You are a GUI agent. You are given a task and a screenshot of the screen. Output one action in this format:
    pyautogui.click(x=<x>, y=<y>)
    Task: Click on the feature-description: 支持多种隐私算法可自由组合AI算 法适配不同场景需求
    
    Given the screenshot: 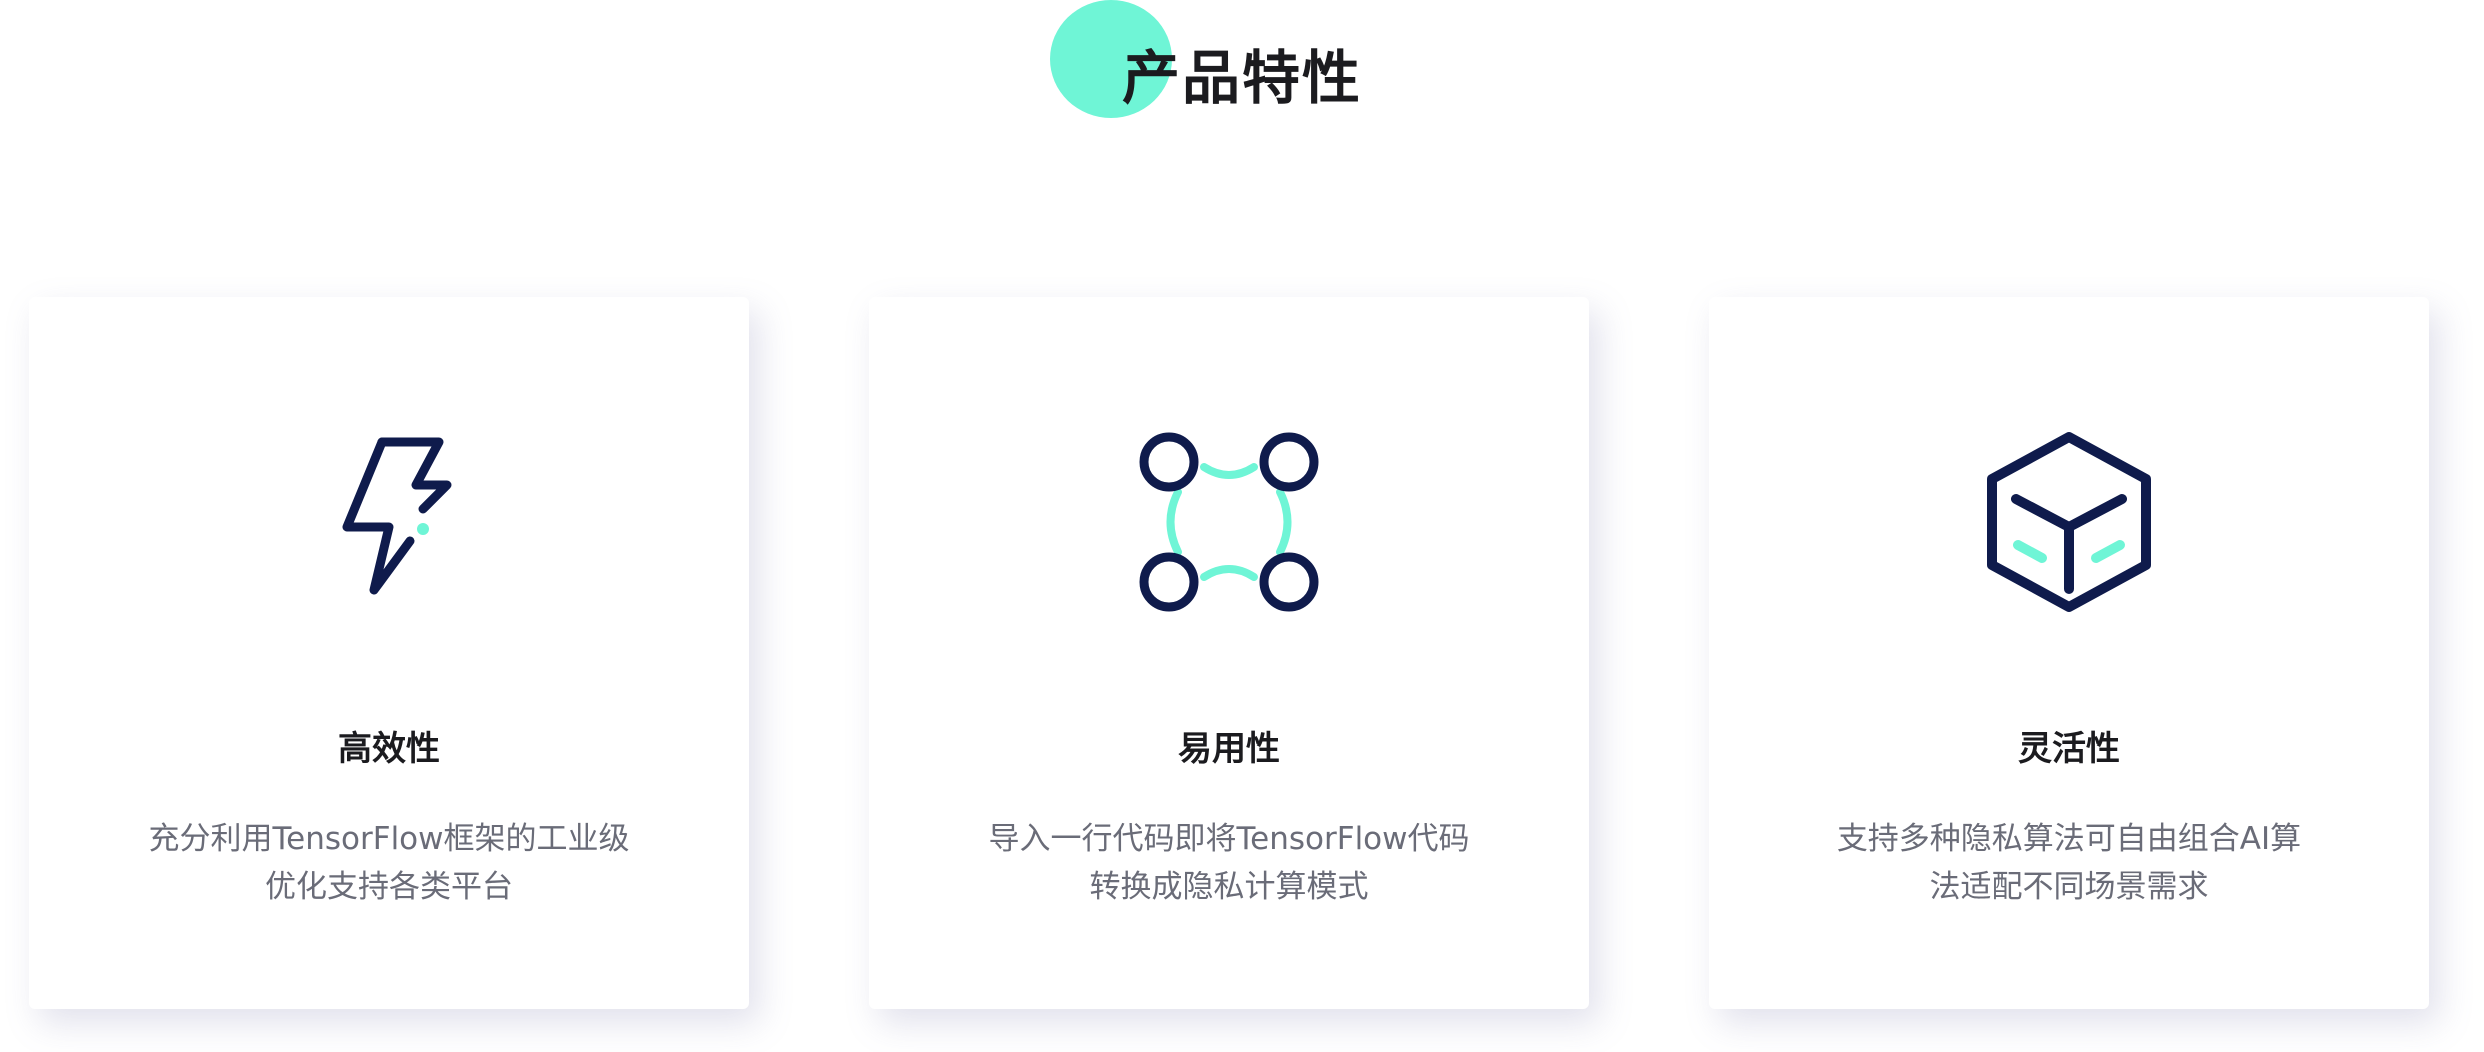 What is the action you would take?
    pyautogui.click(x=2069, y=863)
    